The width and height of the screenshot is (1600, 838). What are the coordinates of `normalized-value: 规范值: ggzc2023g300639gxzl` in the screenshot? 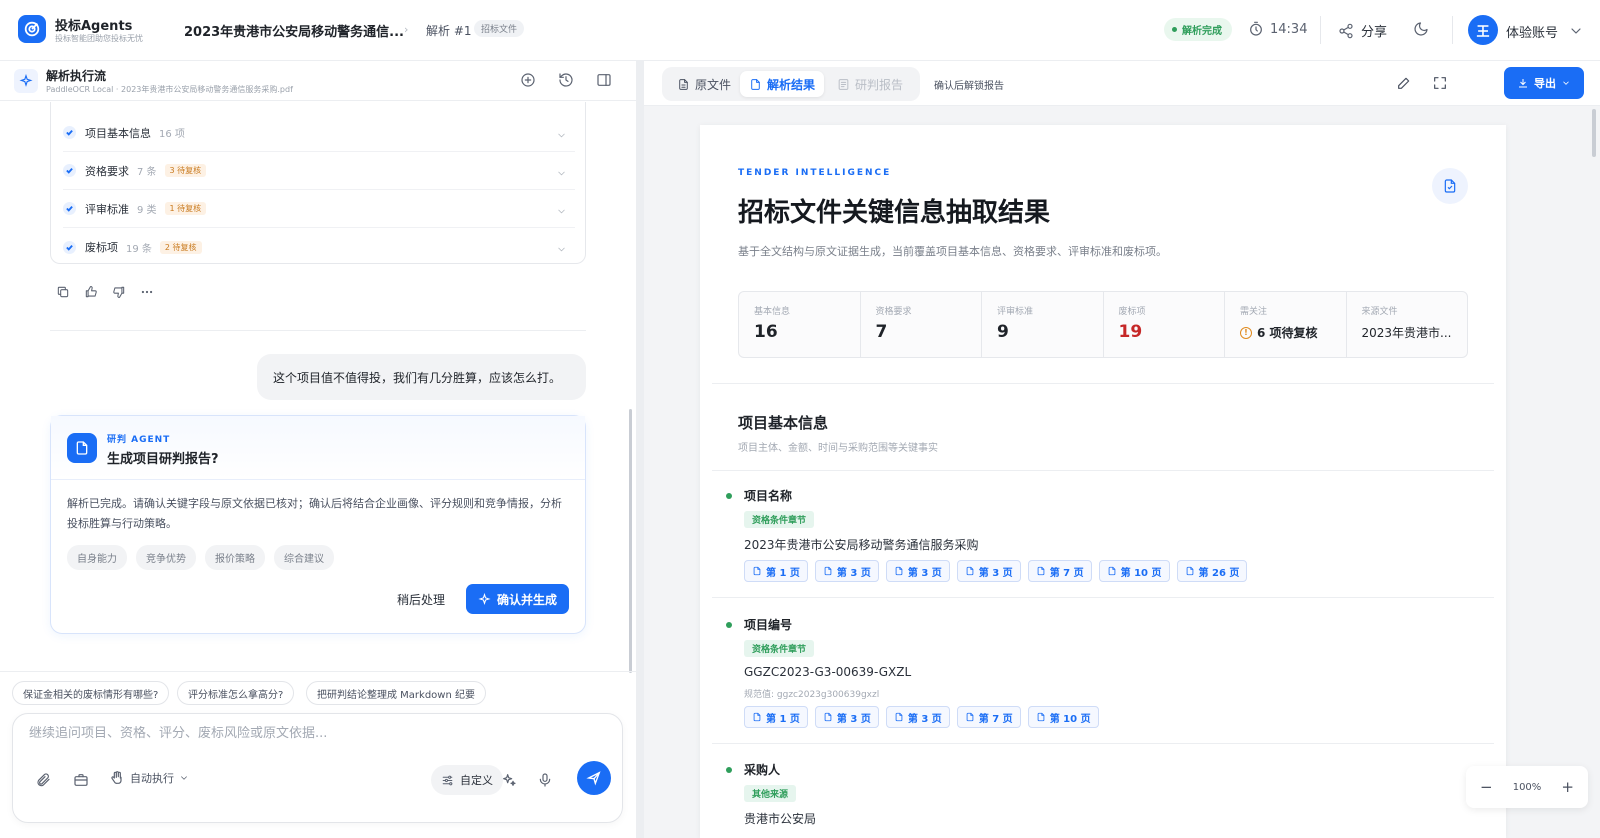 It's located at (812, 695).